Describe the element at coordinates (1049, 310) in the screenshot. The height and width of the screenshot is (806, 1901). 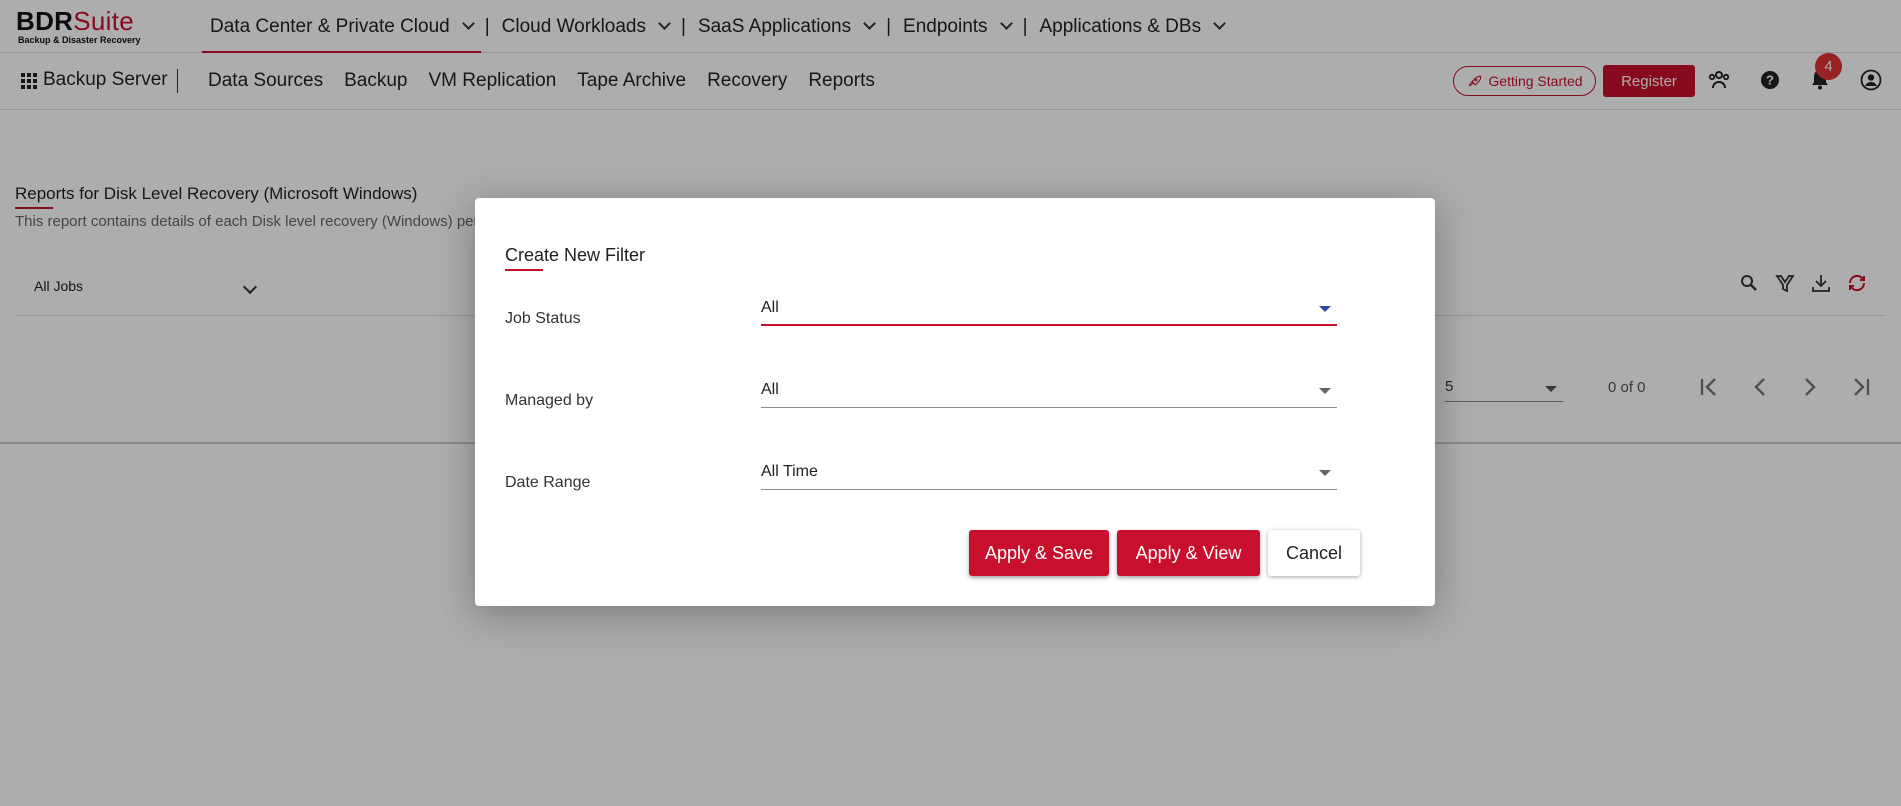
I see `job-status-select: All` at that location.